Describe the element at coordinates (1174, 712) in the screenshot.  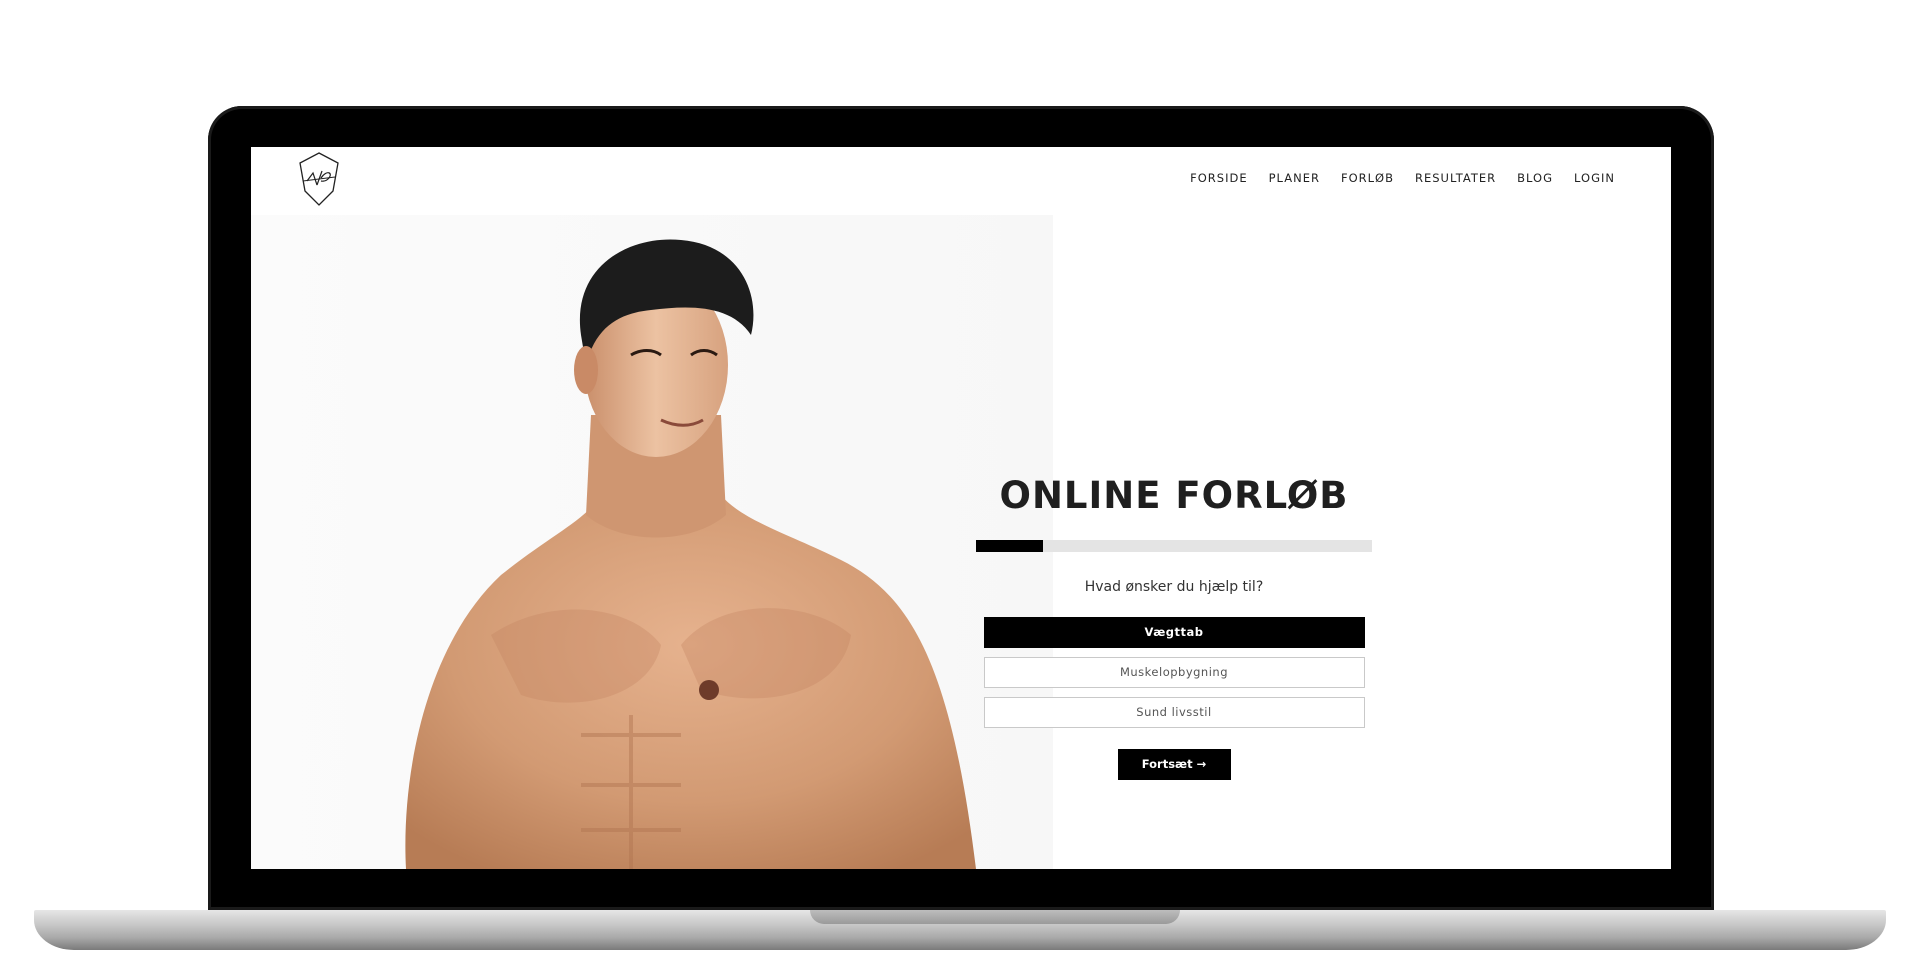
I see `option-healthy-lifestyle-button: Sund livsstil` at that location.